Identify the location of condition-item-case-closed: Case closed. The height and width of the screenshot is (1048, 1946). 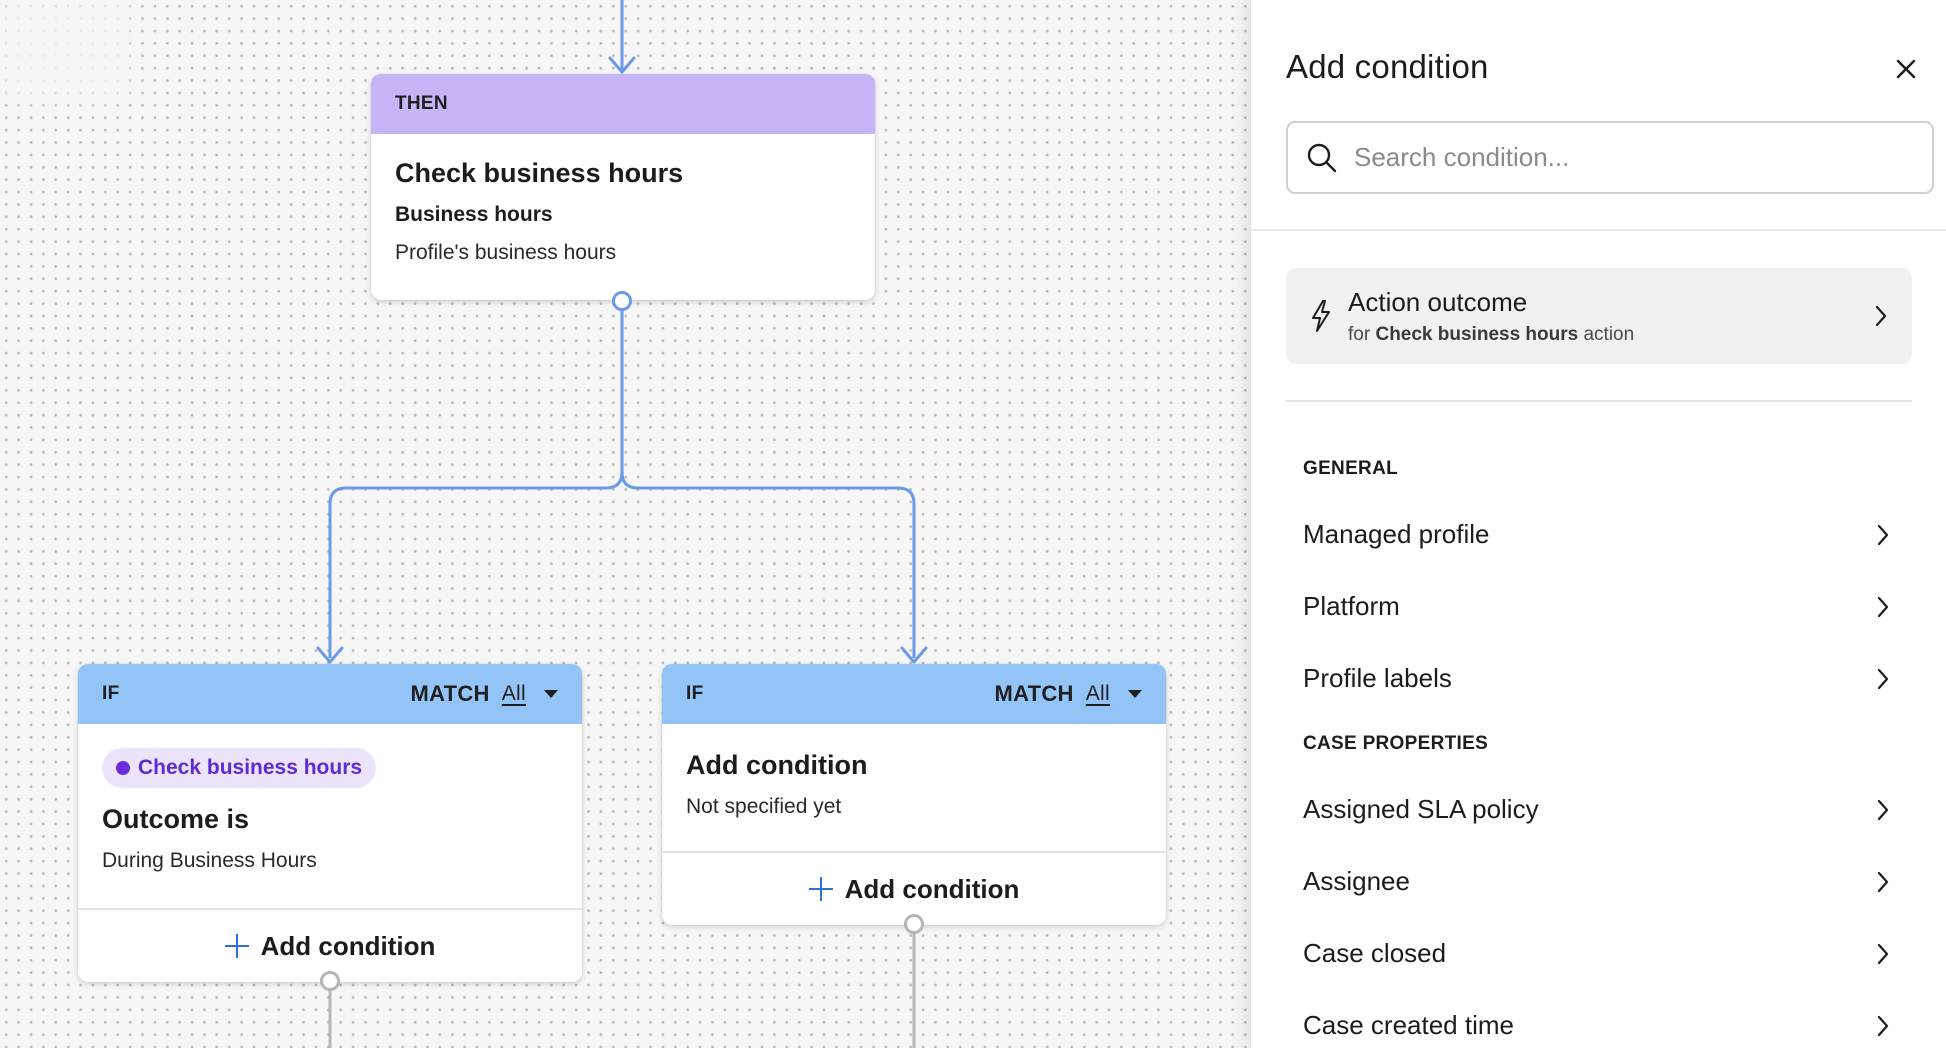
(1599, 953).